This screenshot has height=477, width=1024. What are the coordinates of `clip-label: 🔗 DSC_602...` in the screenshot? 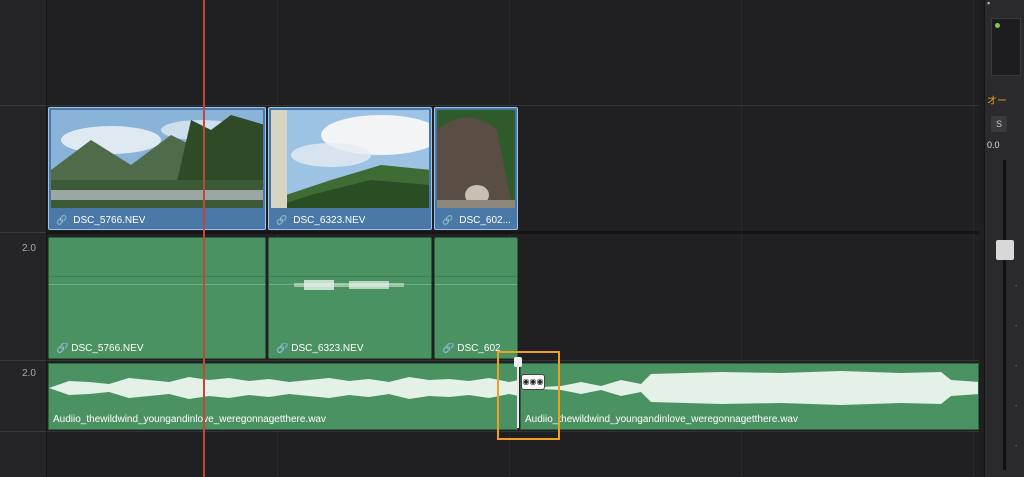 It's located at (476, 220).